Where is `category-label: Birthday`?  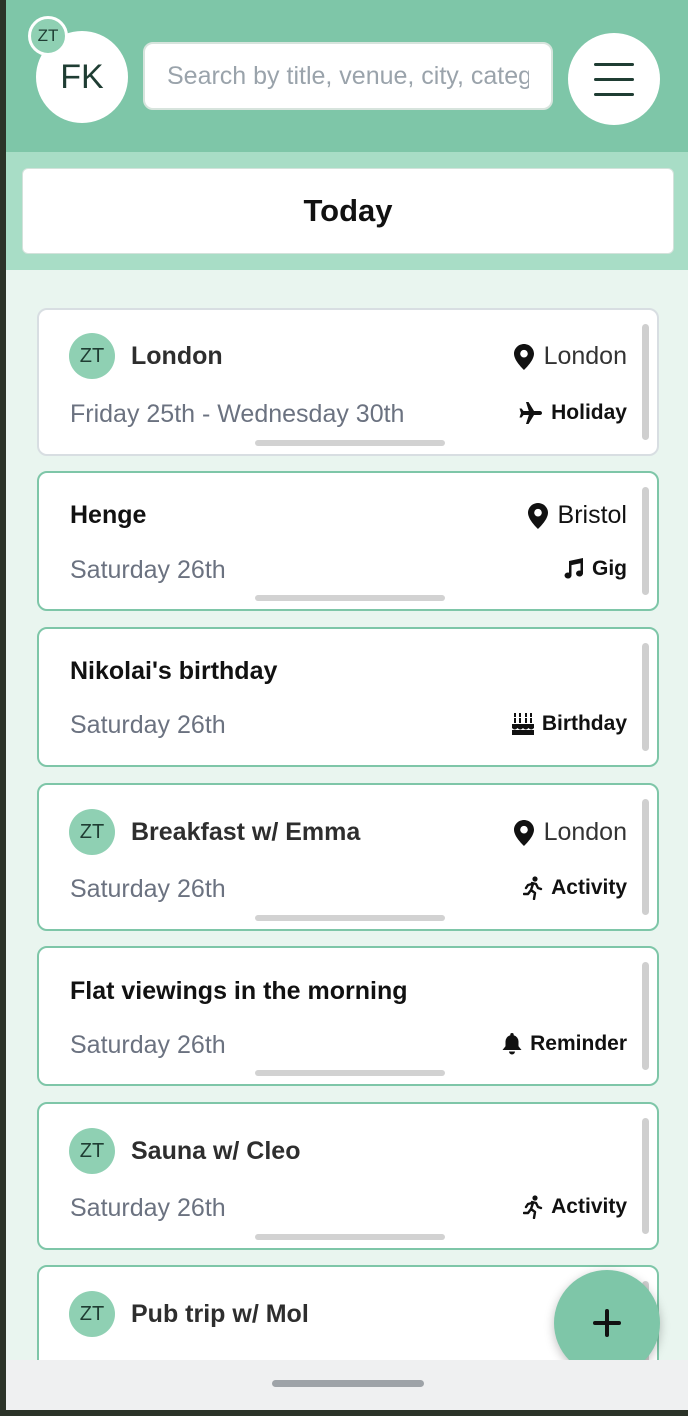
category-label: Birthday is located at coordinates (584, 723).